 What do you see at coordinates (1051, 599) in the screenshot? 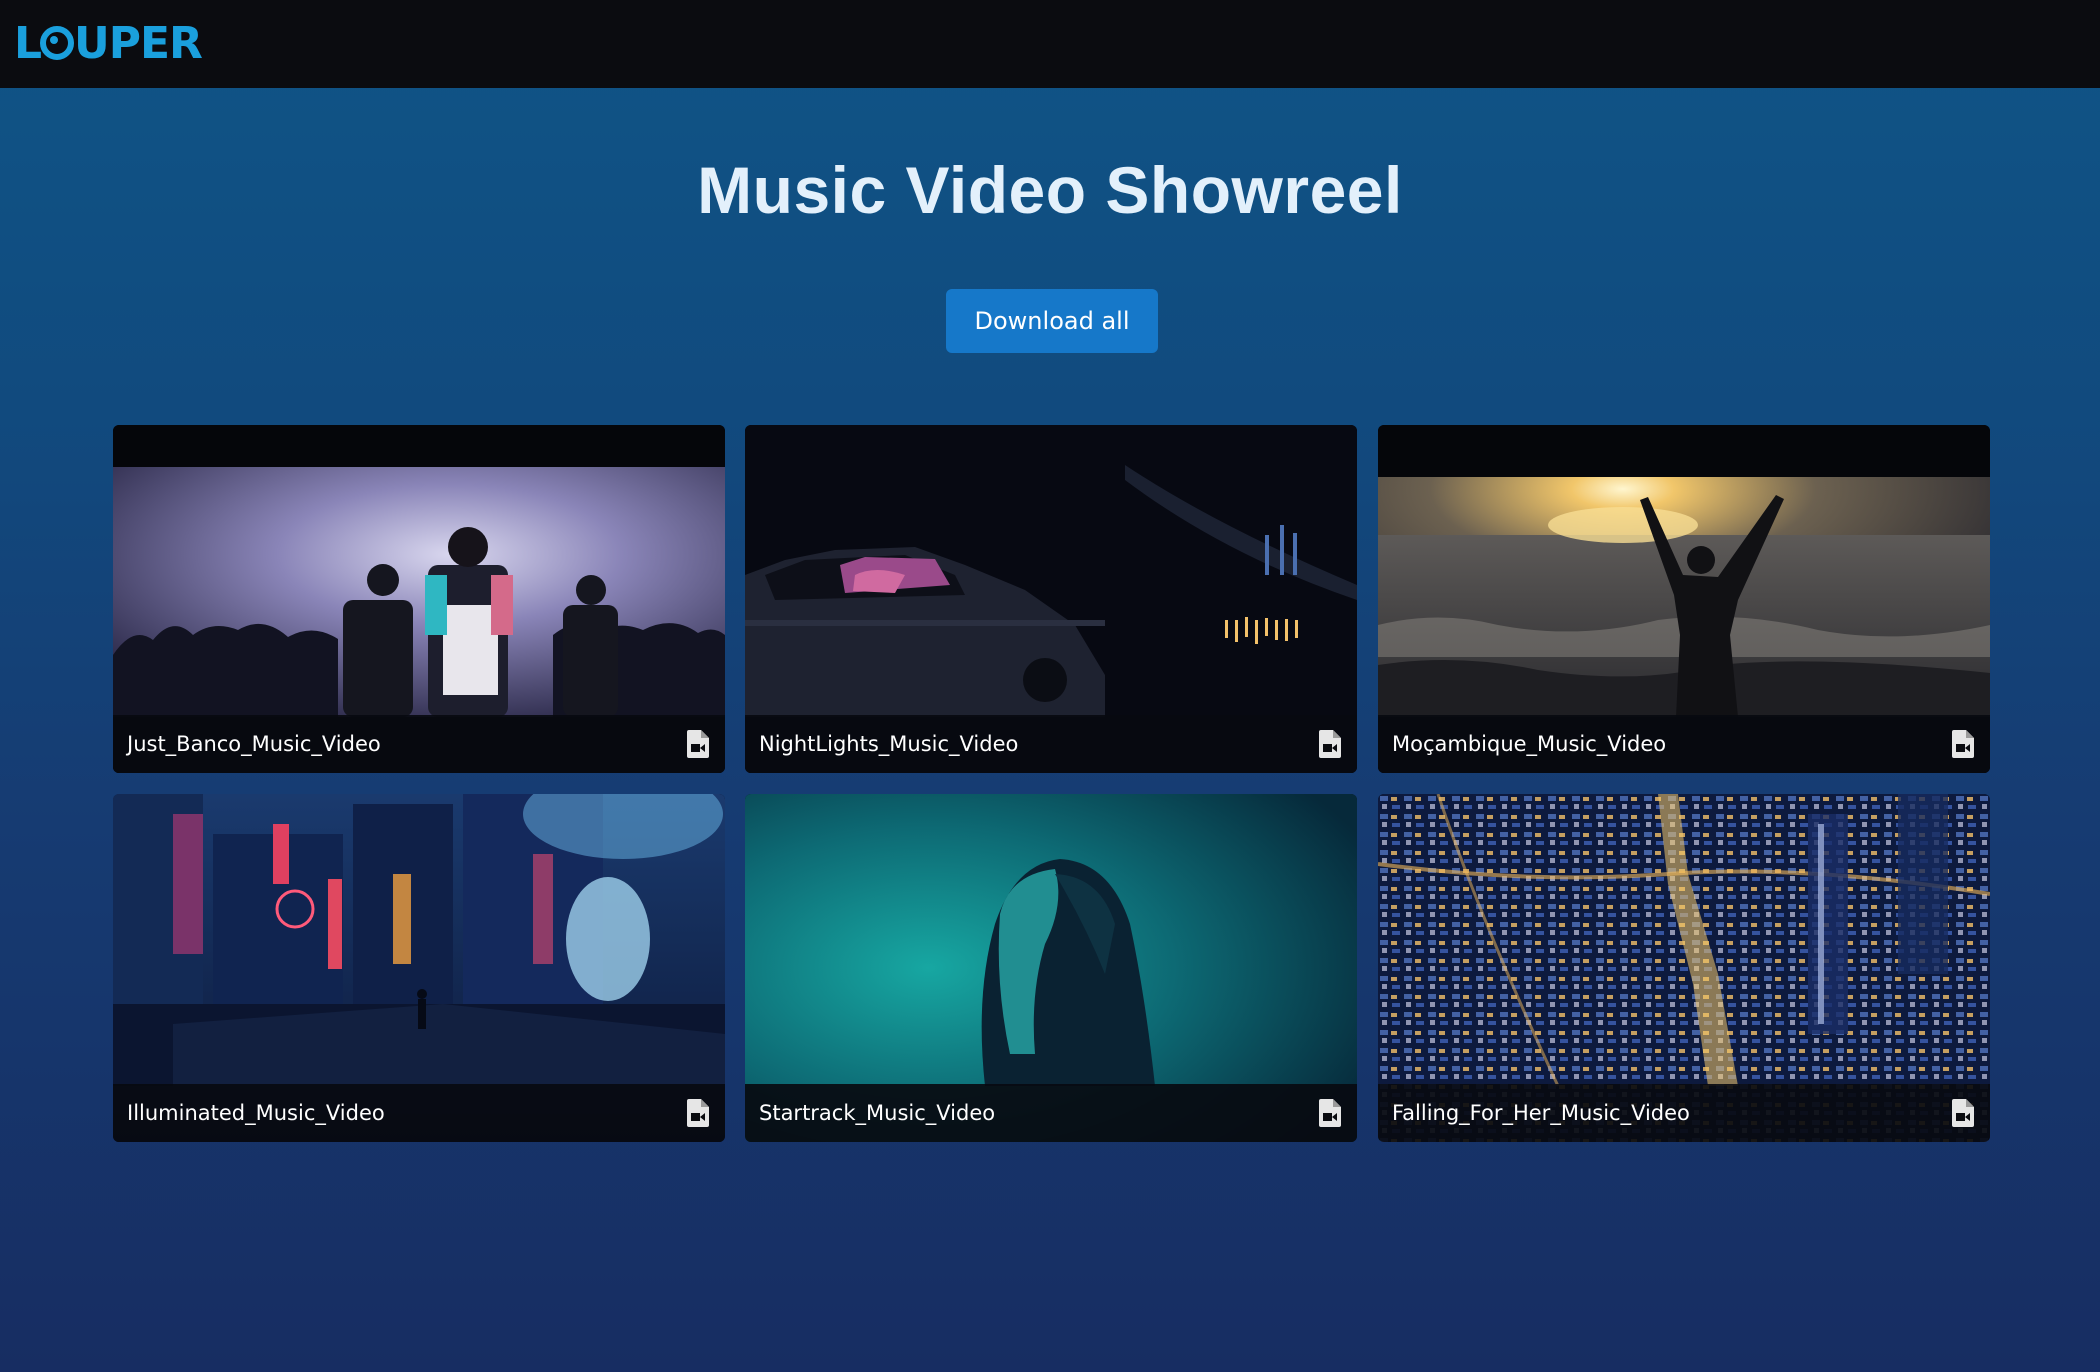
I see `video-card: NightLights_Music_Video` at bounding box center [1051, 599].